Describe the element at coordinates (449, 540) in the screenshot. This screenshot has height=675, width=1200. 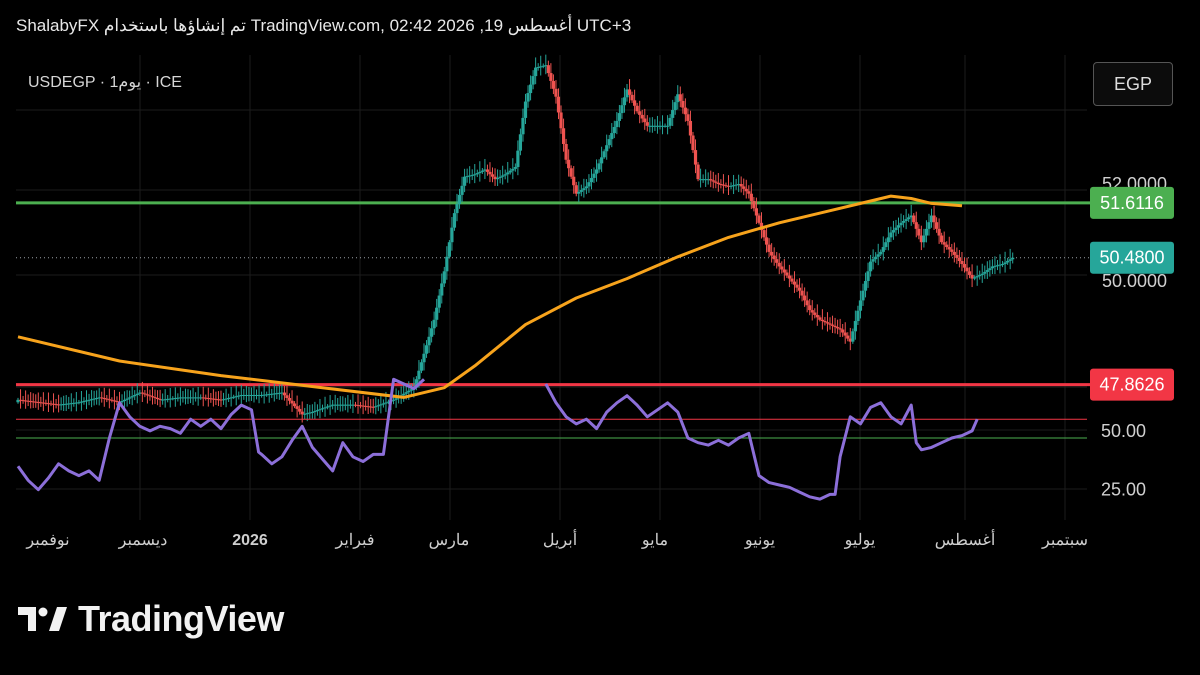
I see `x-axis-label: مارس` at that location.